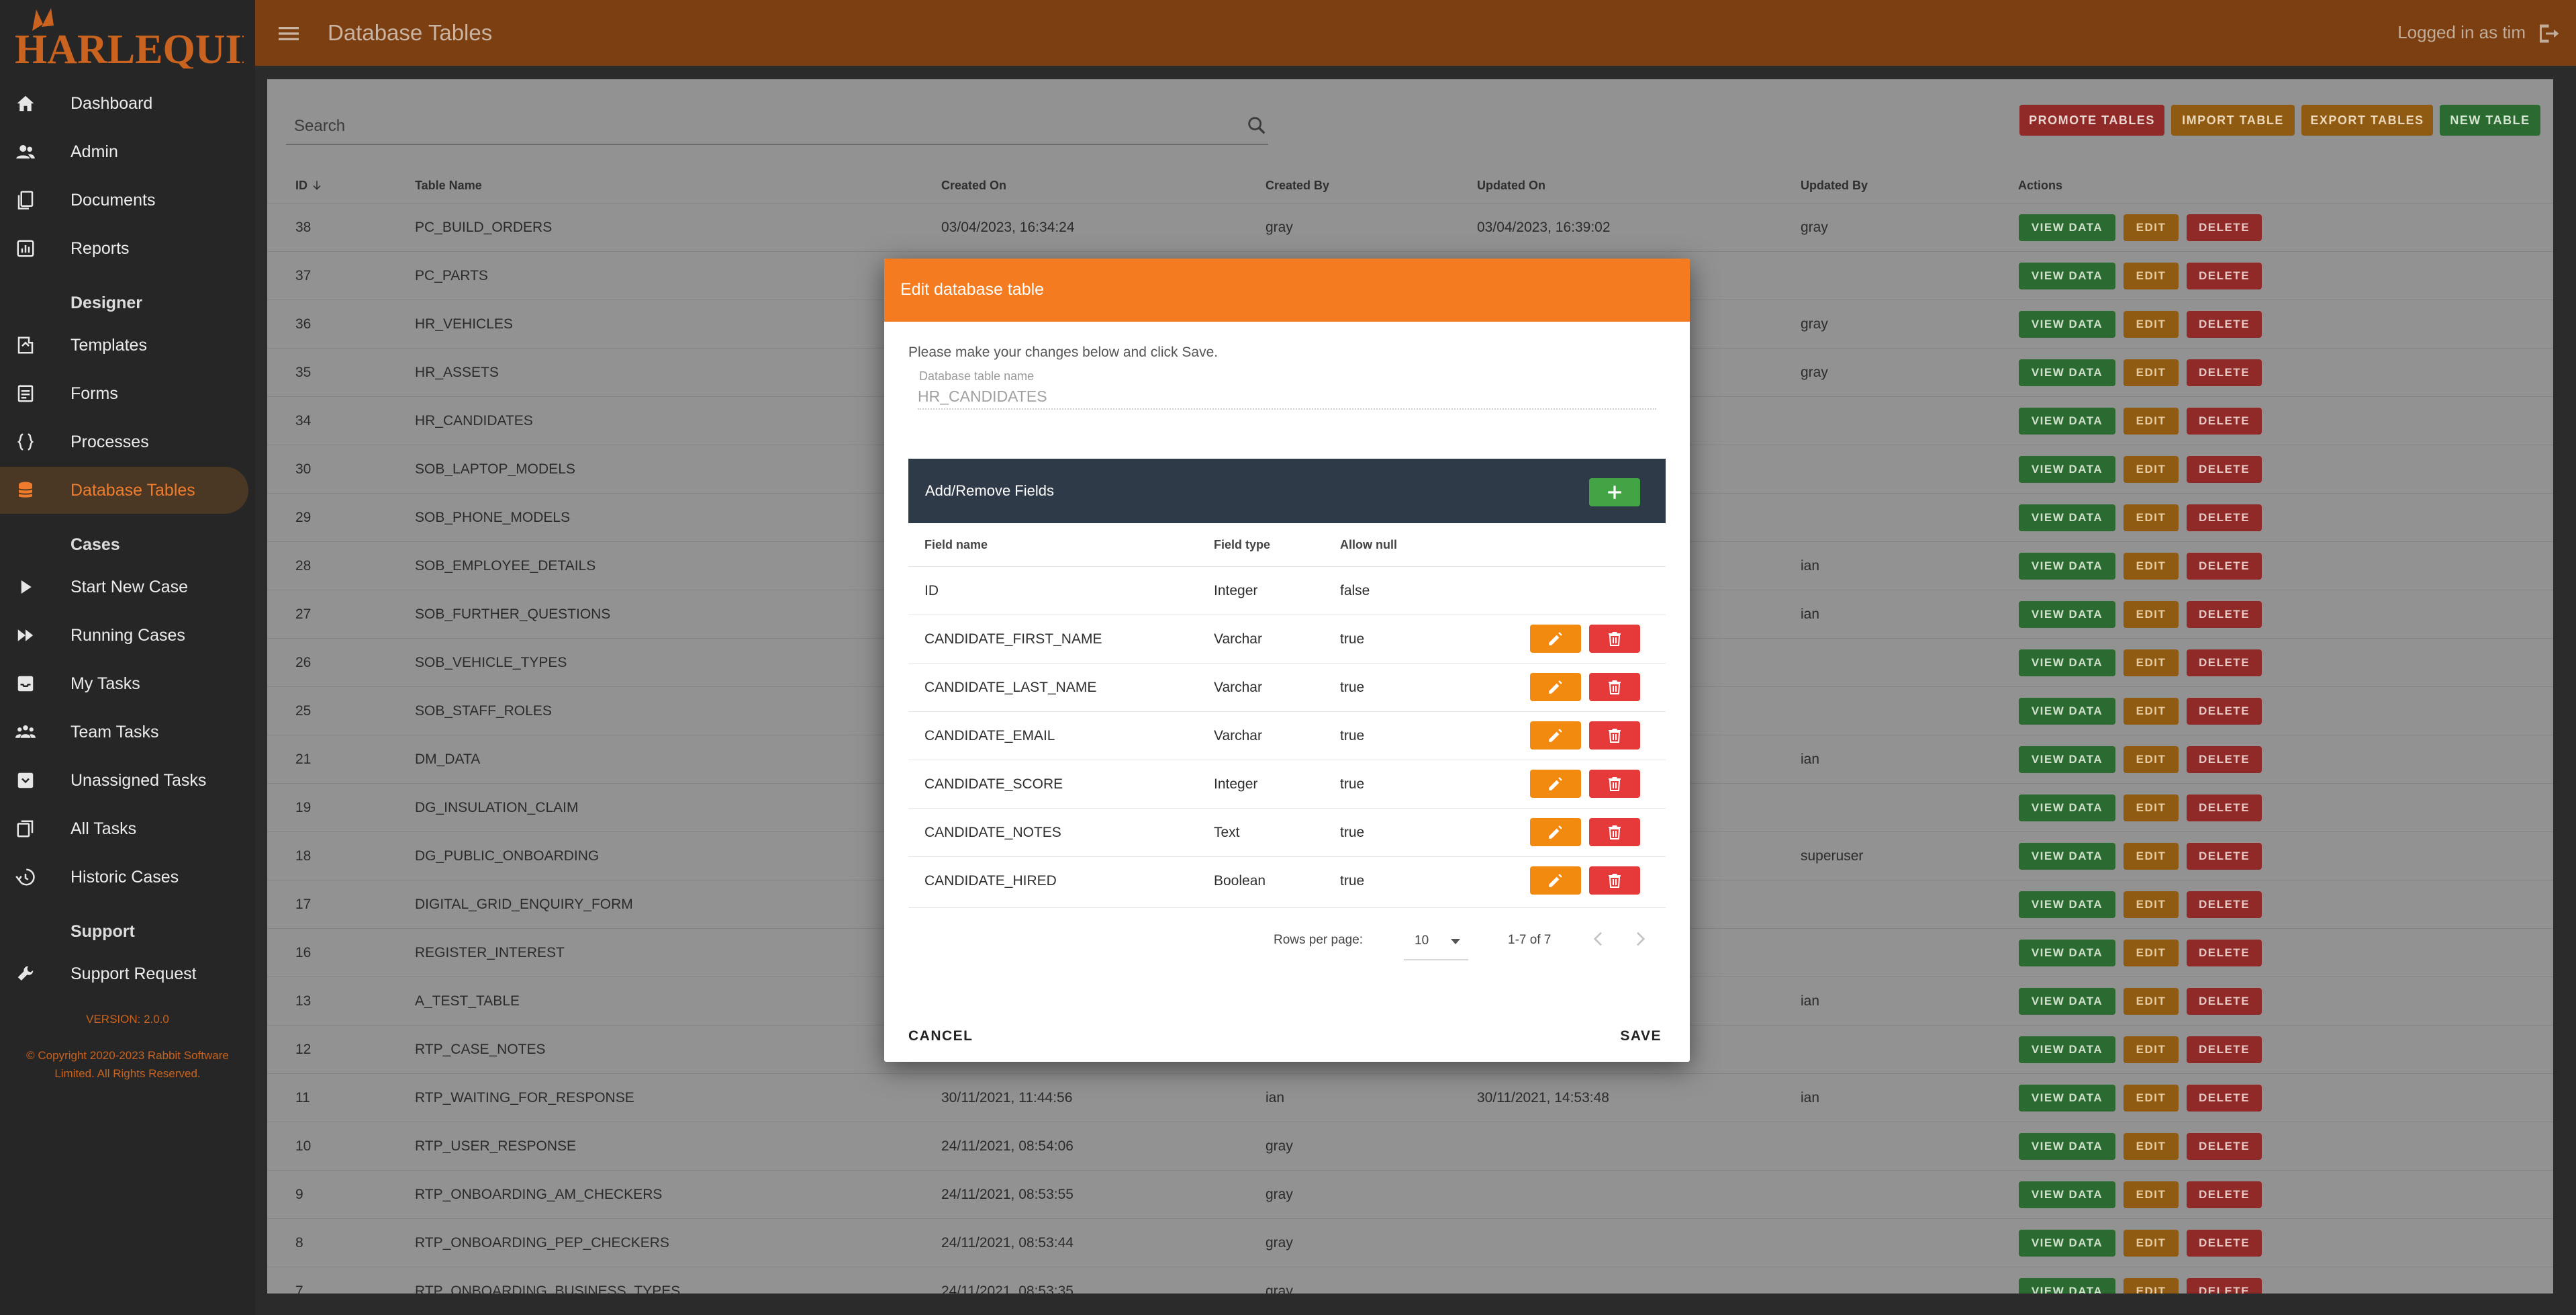 This screenshot has height=1315, width=2576. I want to click on chevron-left-icon, so click(1598, 939).